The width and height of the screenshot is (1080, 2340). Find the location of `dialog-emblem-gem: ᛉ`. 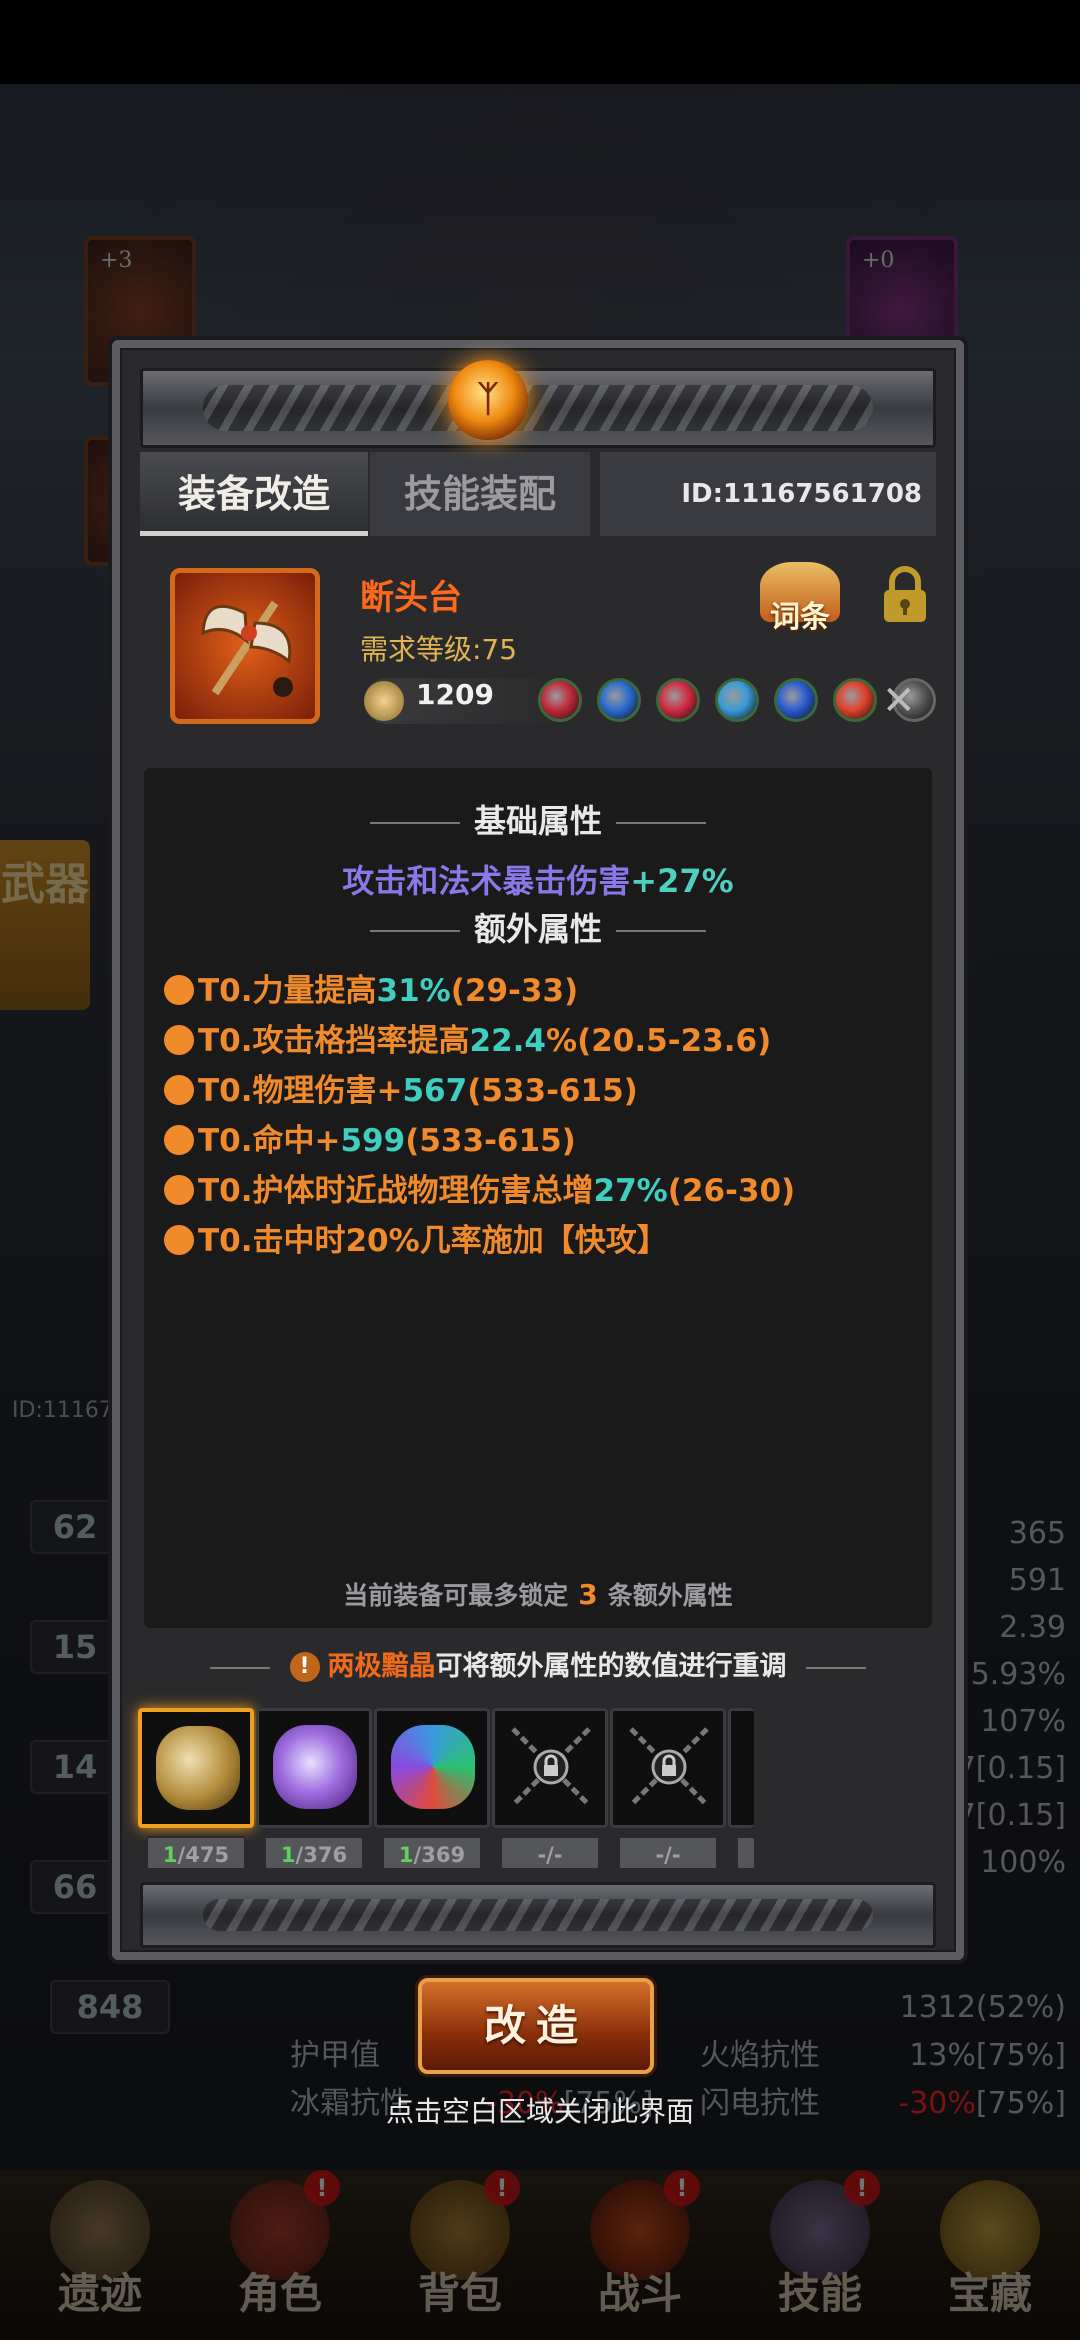

dialog-emblem-gem: ᛉ is located at coordinates (488, 400).